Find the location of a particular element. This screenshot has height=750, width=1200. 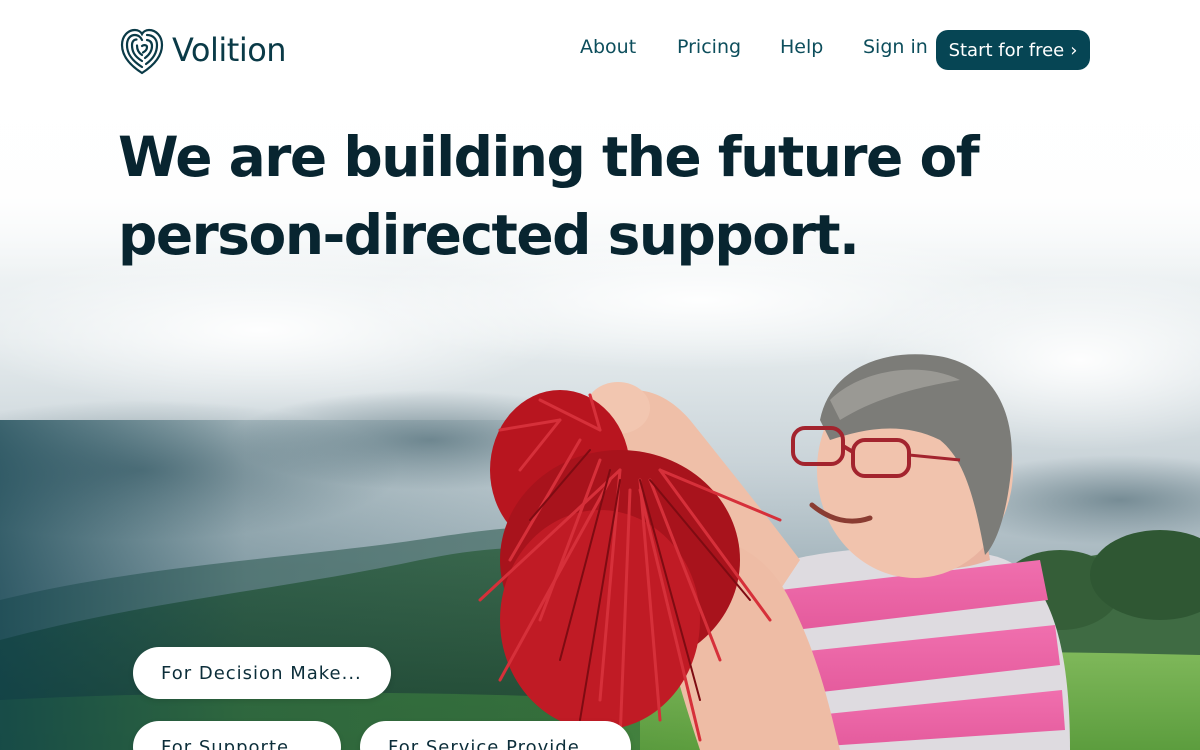

brand-name: Volition is located at coordinates (229, 50).